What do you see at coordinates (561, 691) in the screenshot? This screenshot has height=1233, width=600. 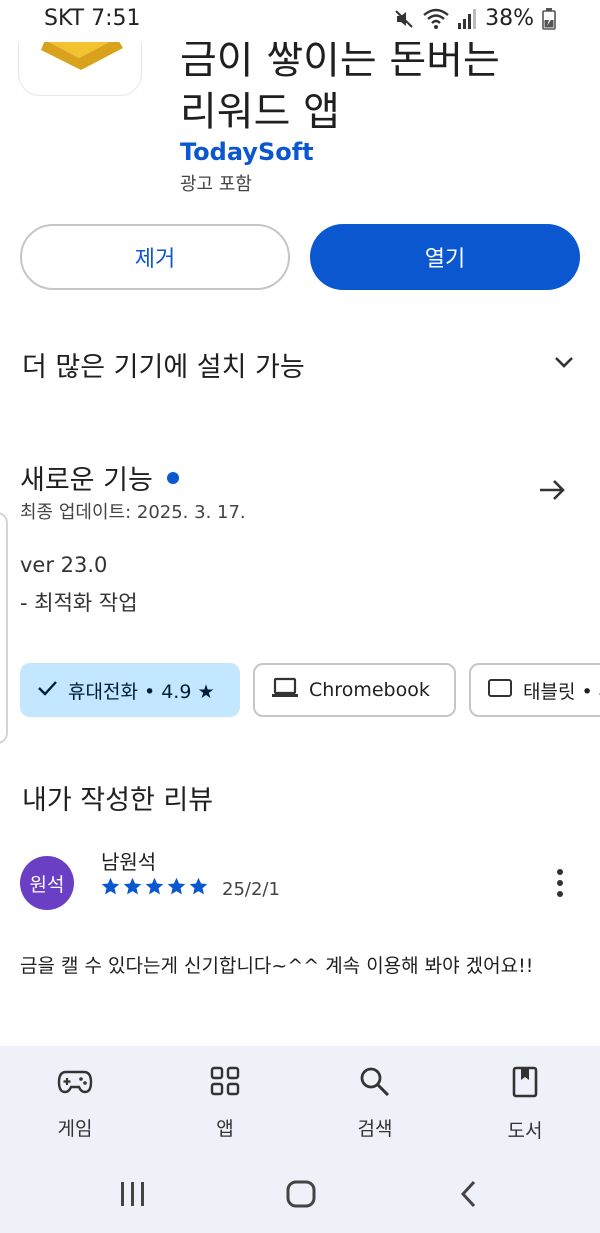 I see `chip-tablet-label: 태블릿 • 4` at bounding box center [561, 691].